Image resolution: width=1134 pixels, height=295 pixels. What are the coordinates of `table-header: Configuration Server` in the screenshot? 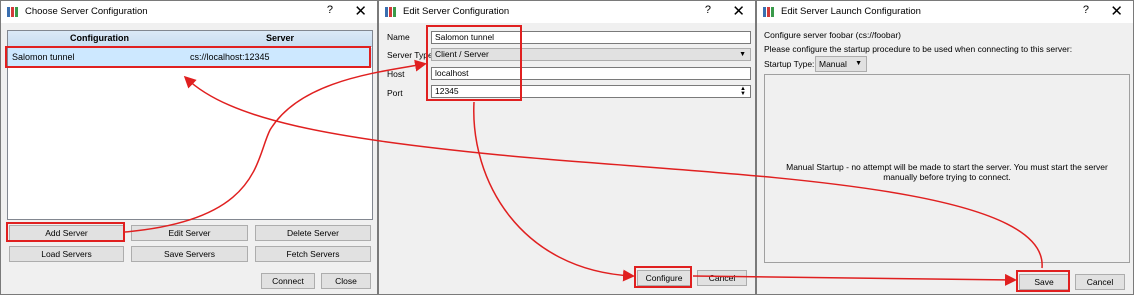 It's located at (190, 39).